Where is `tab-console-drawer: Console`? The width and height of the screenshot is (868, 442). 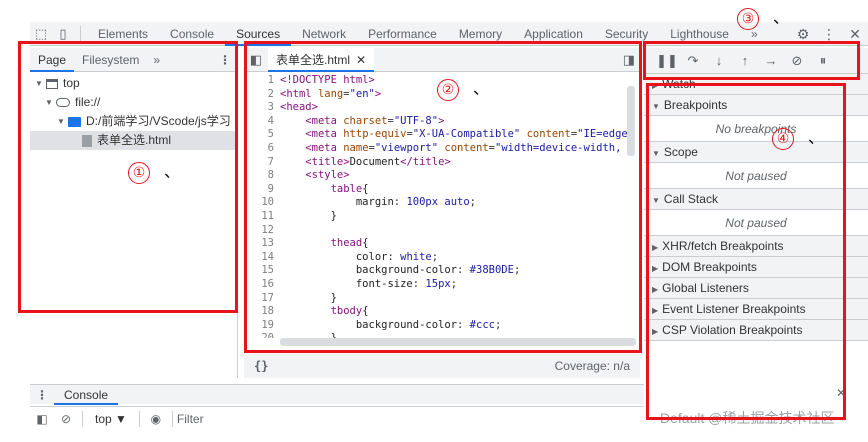
tab-console-drawer: Console is located at coordinates (86, 395).